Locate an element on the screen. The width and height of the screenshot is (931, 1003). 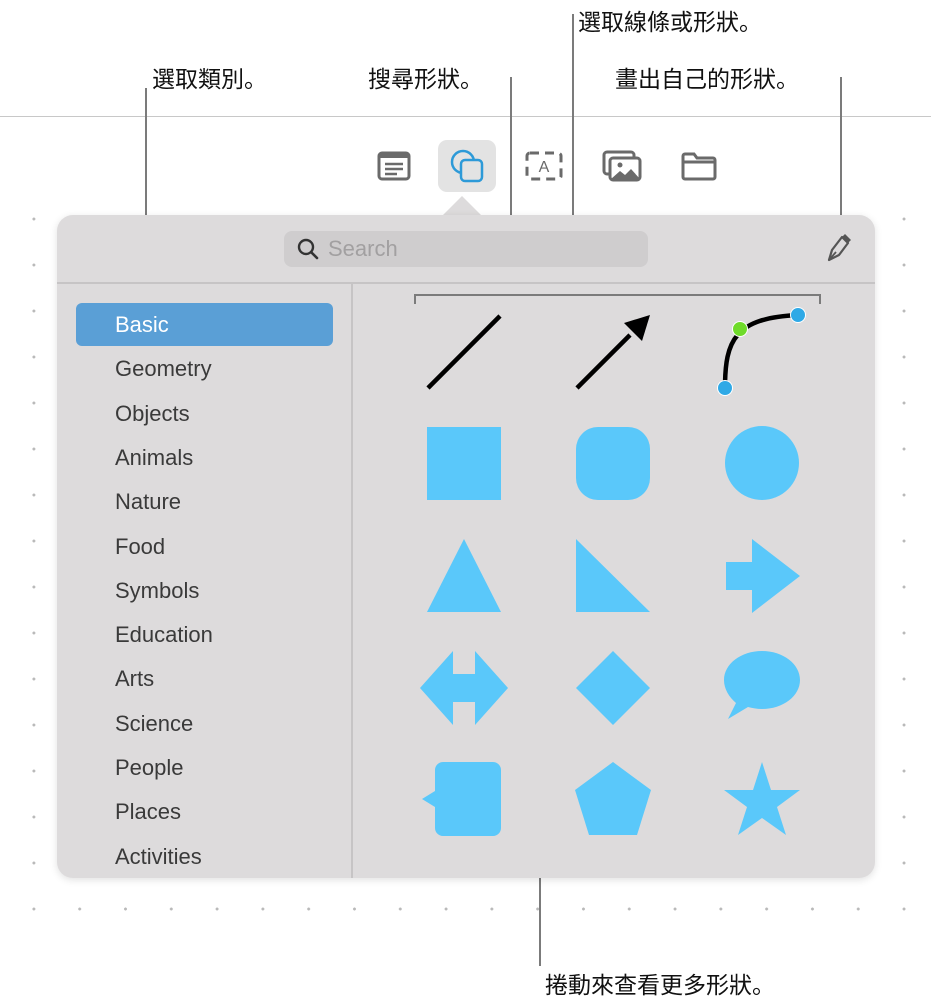
shape-callout-square is located at coordinates (461, 799).